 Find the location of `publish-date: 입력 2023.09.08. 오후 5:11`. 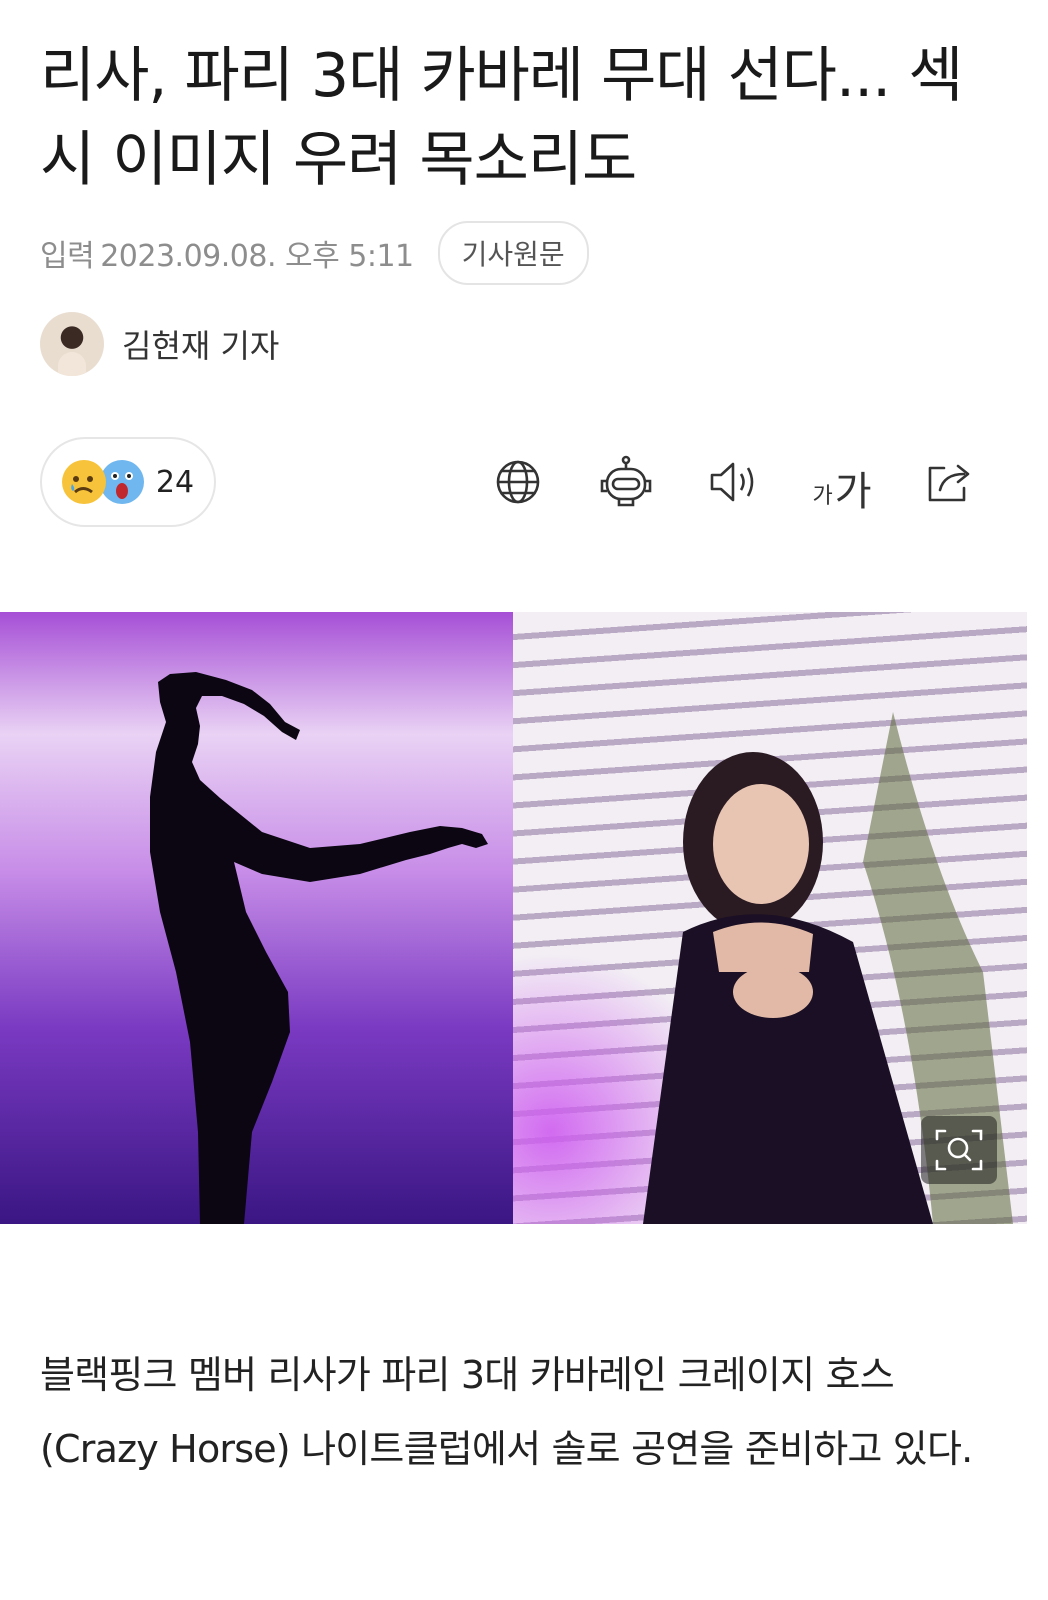

publish-date: 입력 2023.09.08. 오후 5:11 is located at coordinates (227, 253).